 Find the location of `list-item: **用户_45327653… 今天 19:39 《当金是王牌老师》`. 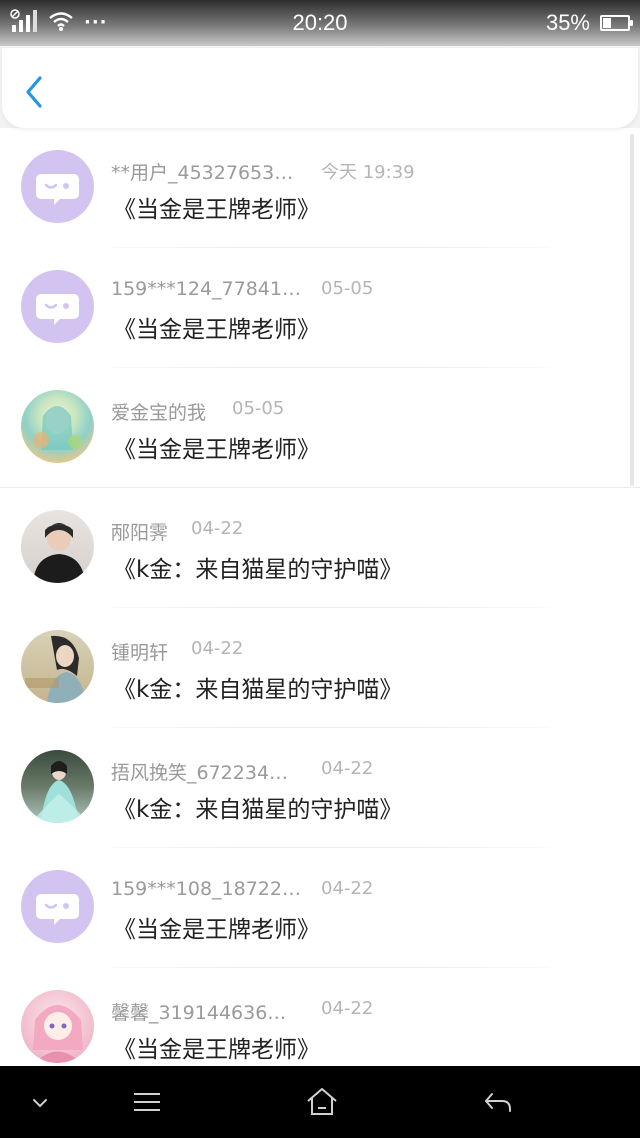

list-item: **用户_45327653… 今天 19:39 《当金是王牌老师》 is located at coordinates (320, 188).